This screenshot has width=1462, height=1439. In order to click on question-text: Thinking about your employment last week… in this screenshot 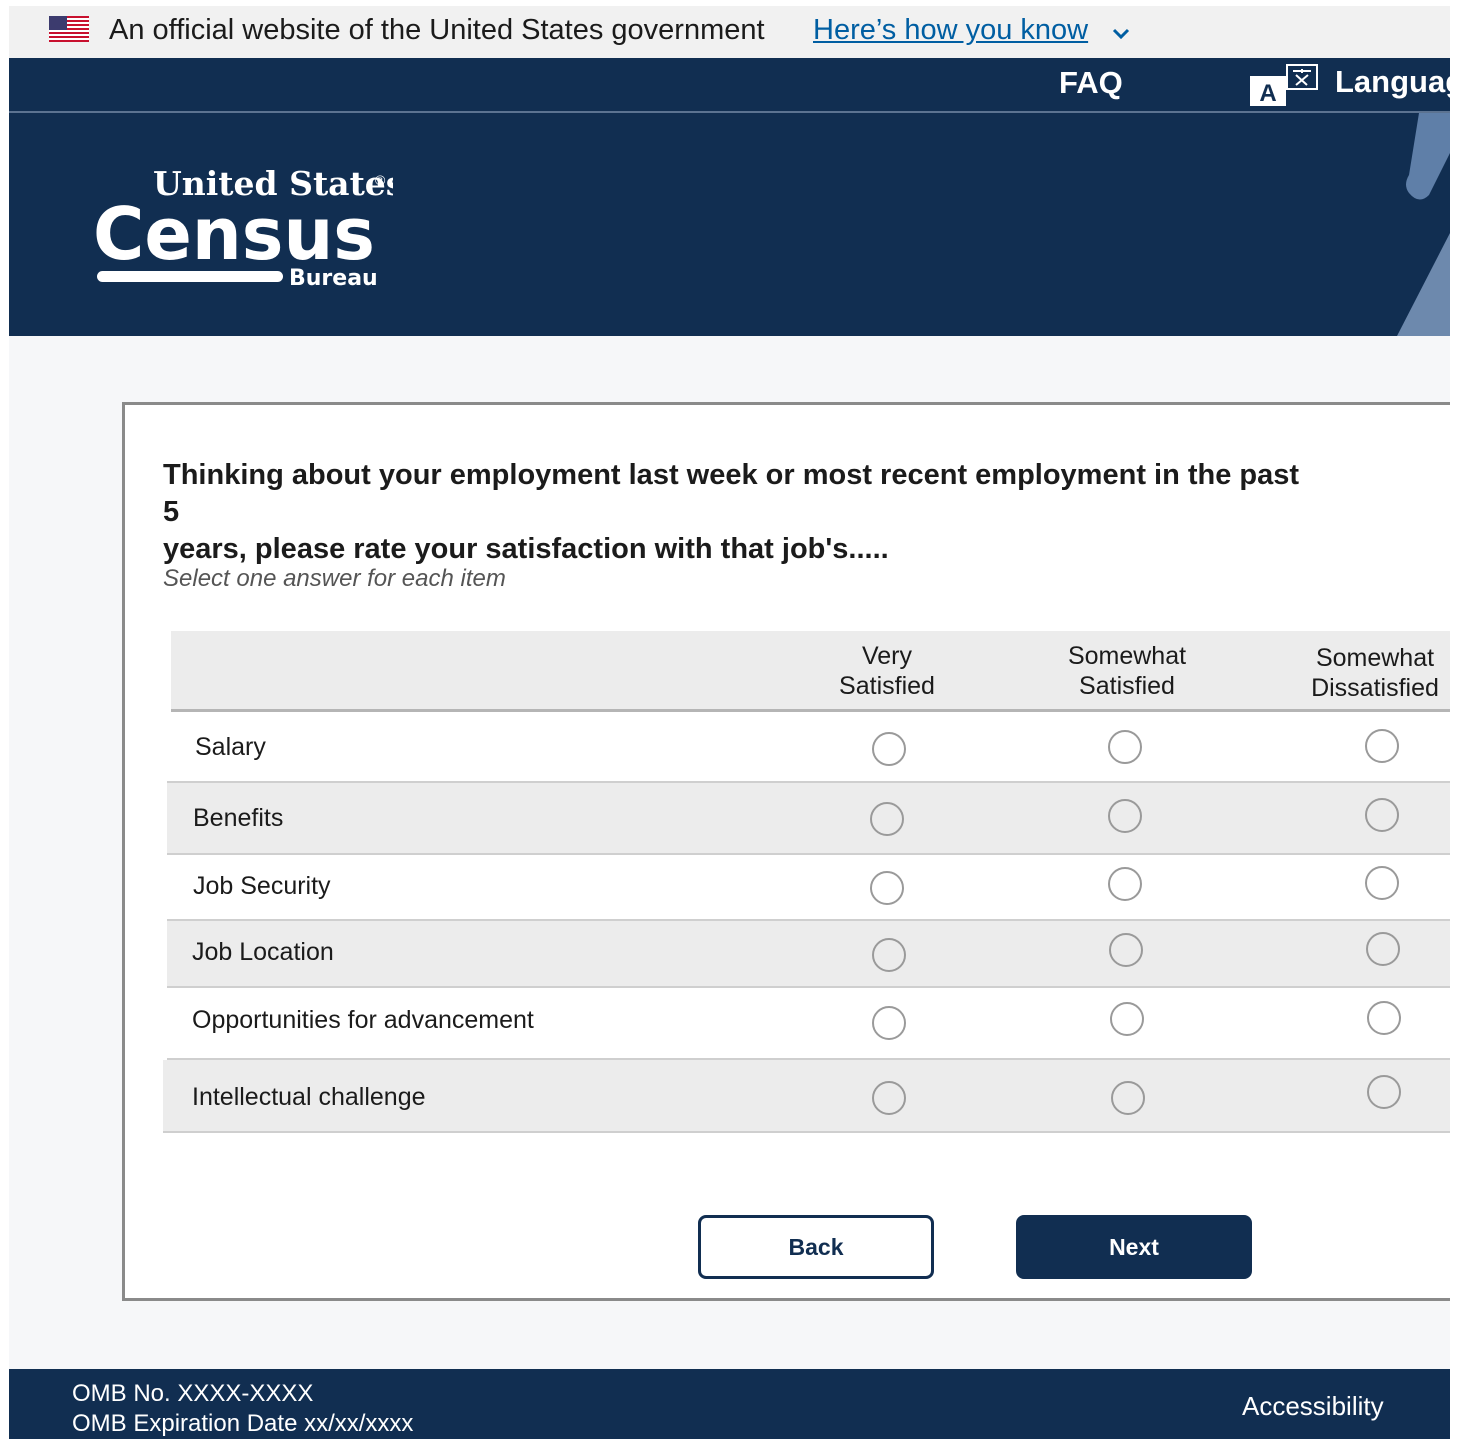, I will do `click(743, 512)`.